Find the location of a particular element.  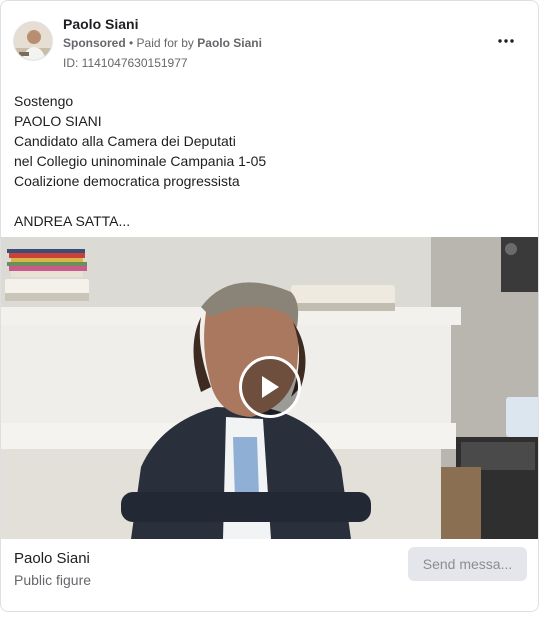

more-options-button is located at coordinates (506, 41).